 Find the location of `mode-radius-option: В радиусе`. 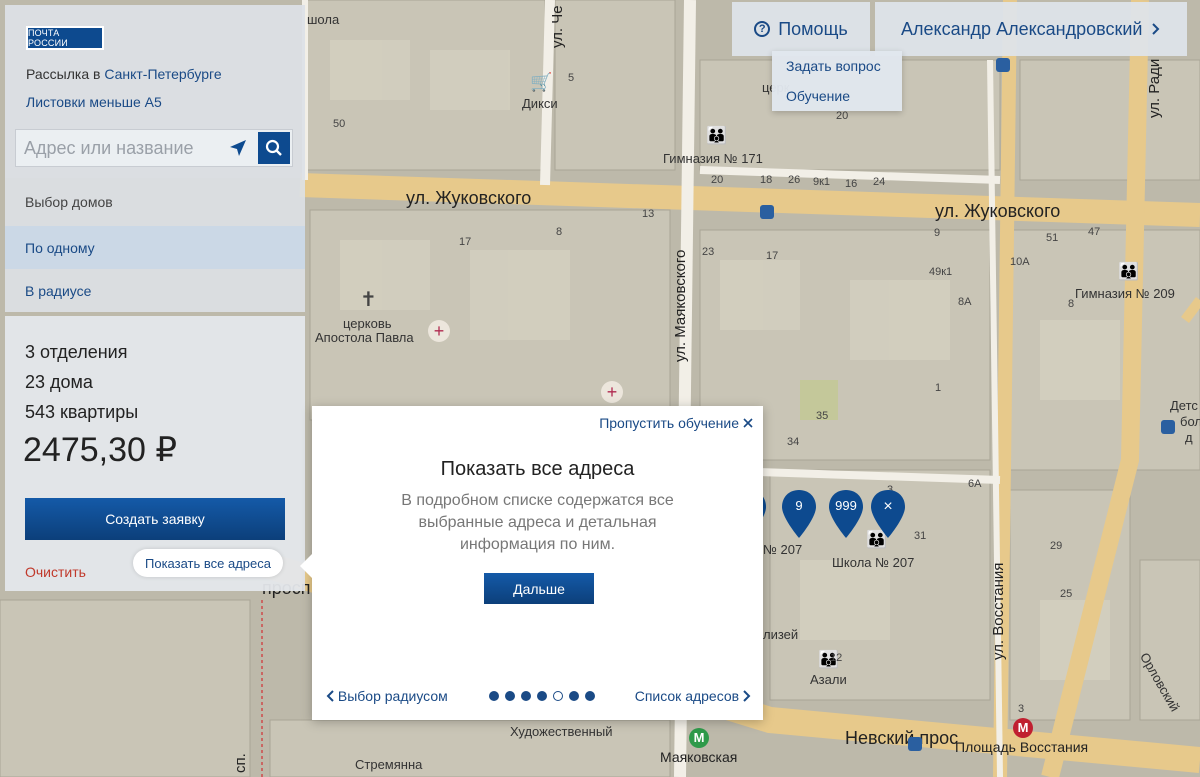

mode-radius-option: В радиусе is located at coordinates (155, 290).